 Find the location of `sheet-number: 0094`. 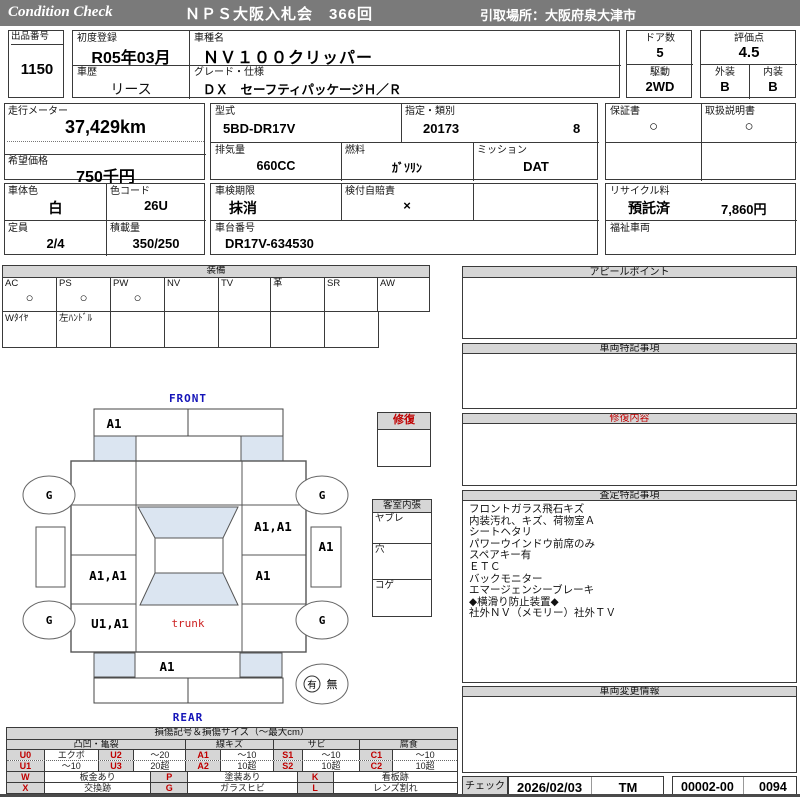

sheet-number: 0094 is located at coordinates (773, 787).